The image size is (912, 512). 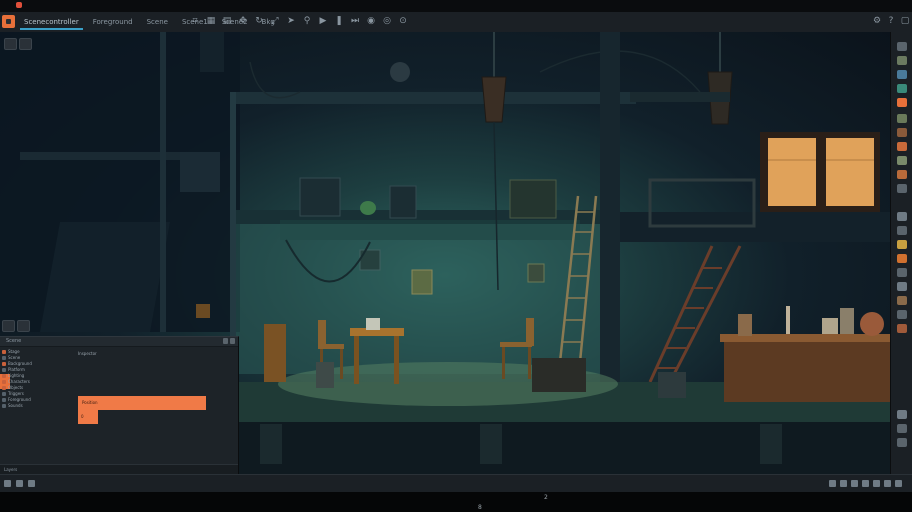 I want to click on filter-icon, so click(x=902, y=230).